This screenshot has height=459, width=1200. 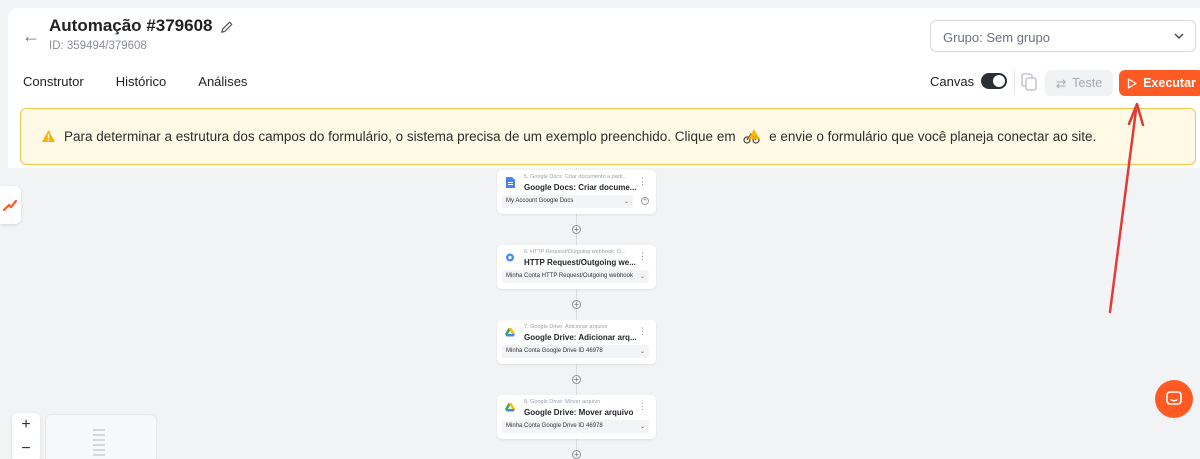 What do you see at coordinates (141, 81) in the screenshot?
I see `tab-historico: Histórico` at bounding box center [141, 81].